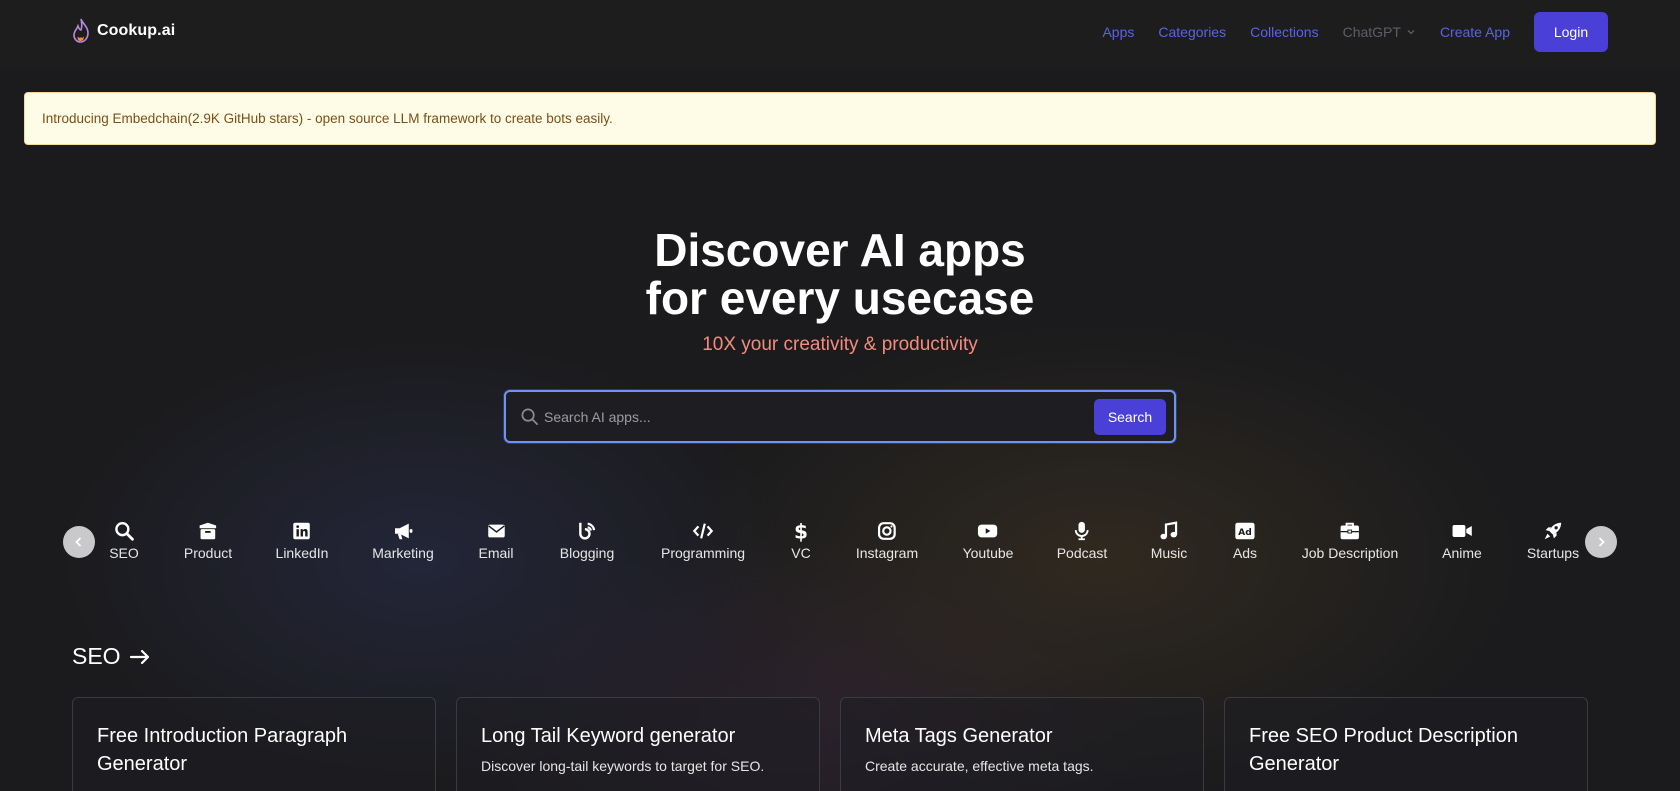 The width and height of the screenshot is (1680, 791). I want to click on category-instagram: Instagram, so click(887, 540).